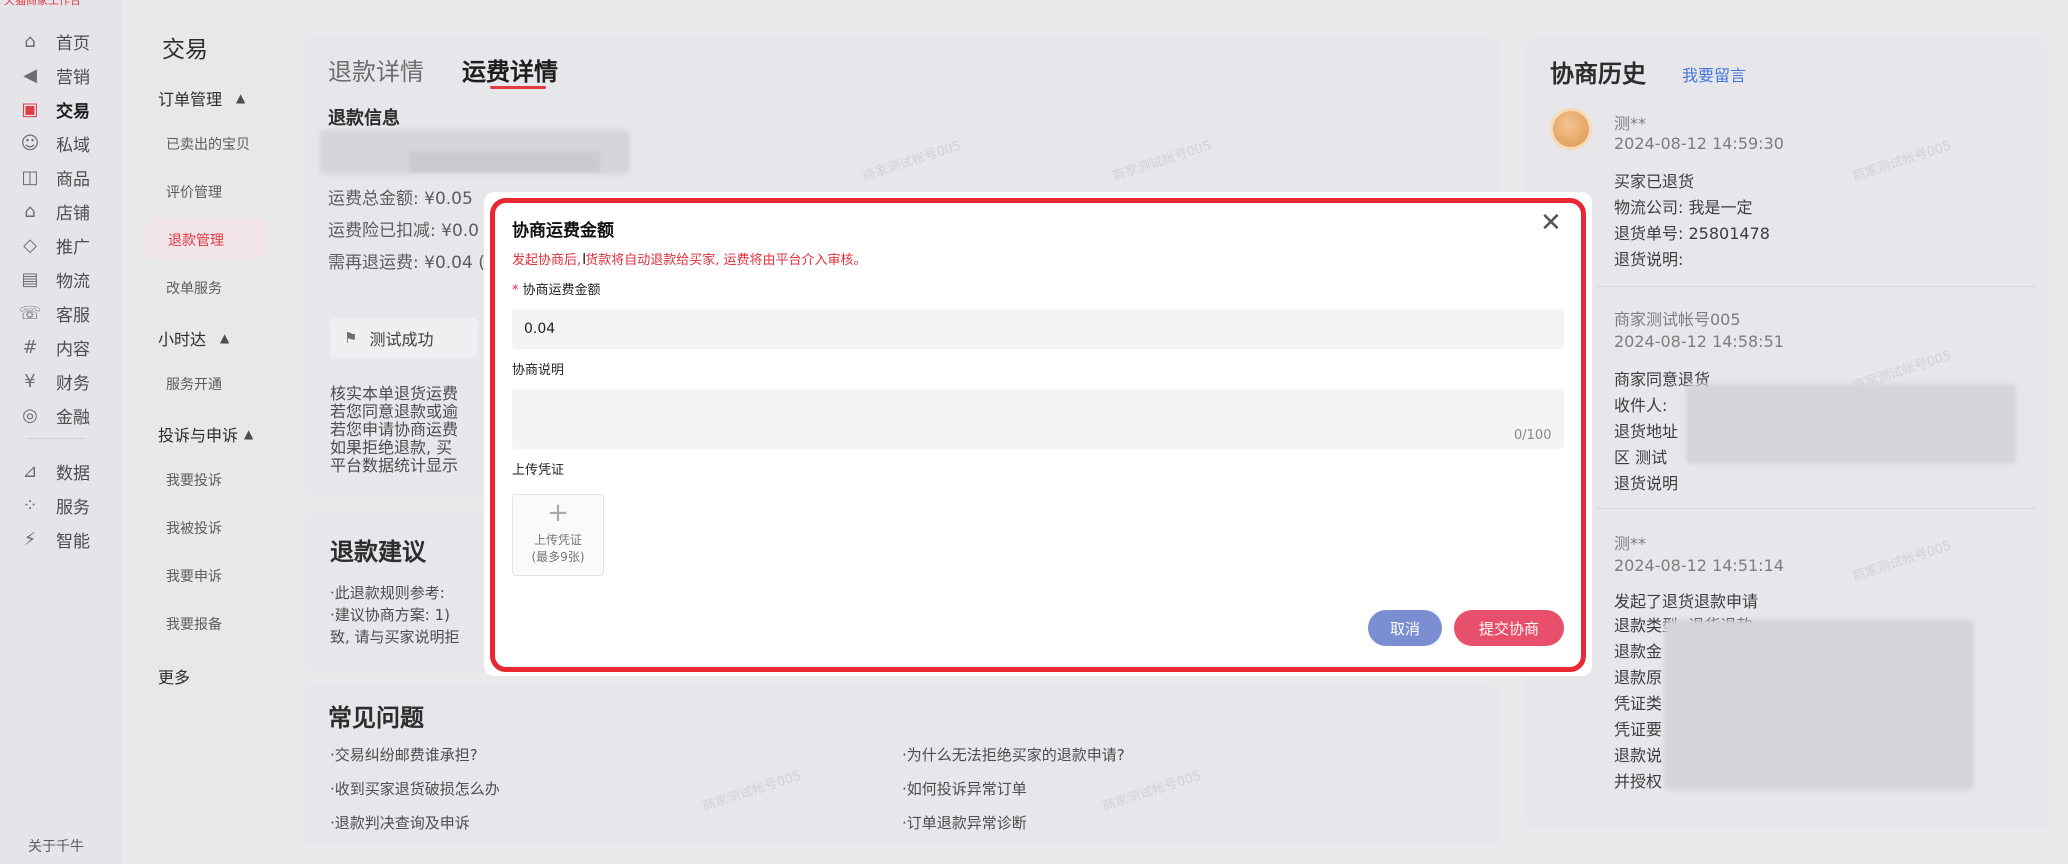 Image resolution: width=2068 pixels, height=864 pixels. I want to click on text-cursor-icon: I, so click(584, 259).